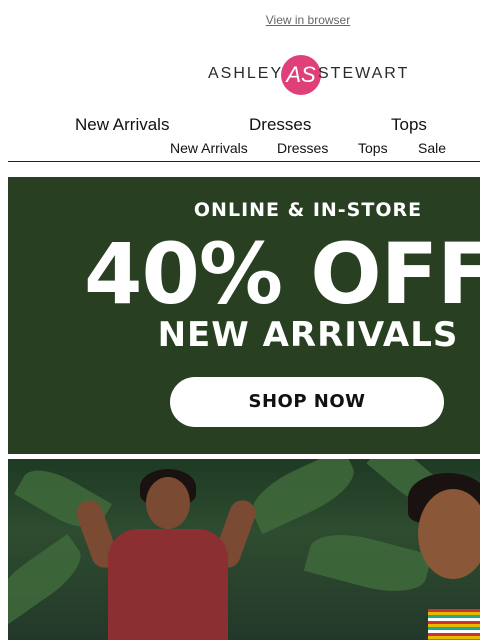 The image size is (480, 640). Describe the element at coordinates (280, 125) in the screenshot. I see `nav-primary-dresses: Dresses` at that location.